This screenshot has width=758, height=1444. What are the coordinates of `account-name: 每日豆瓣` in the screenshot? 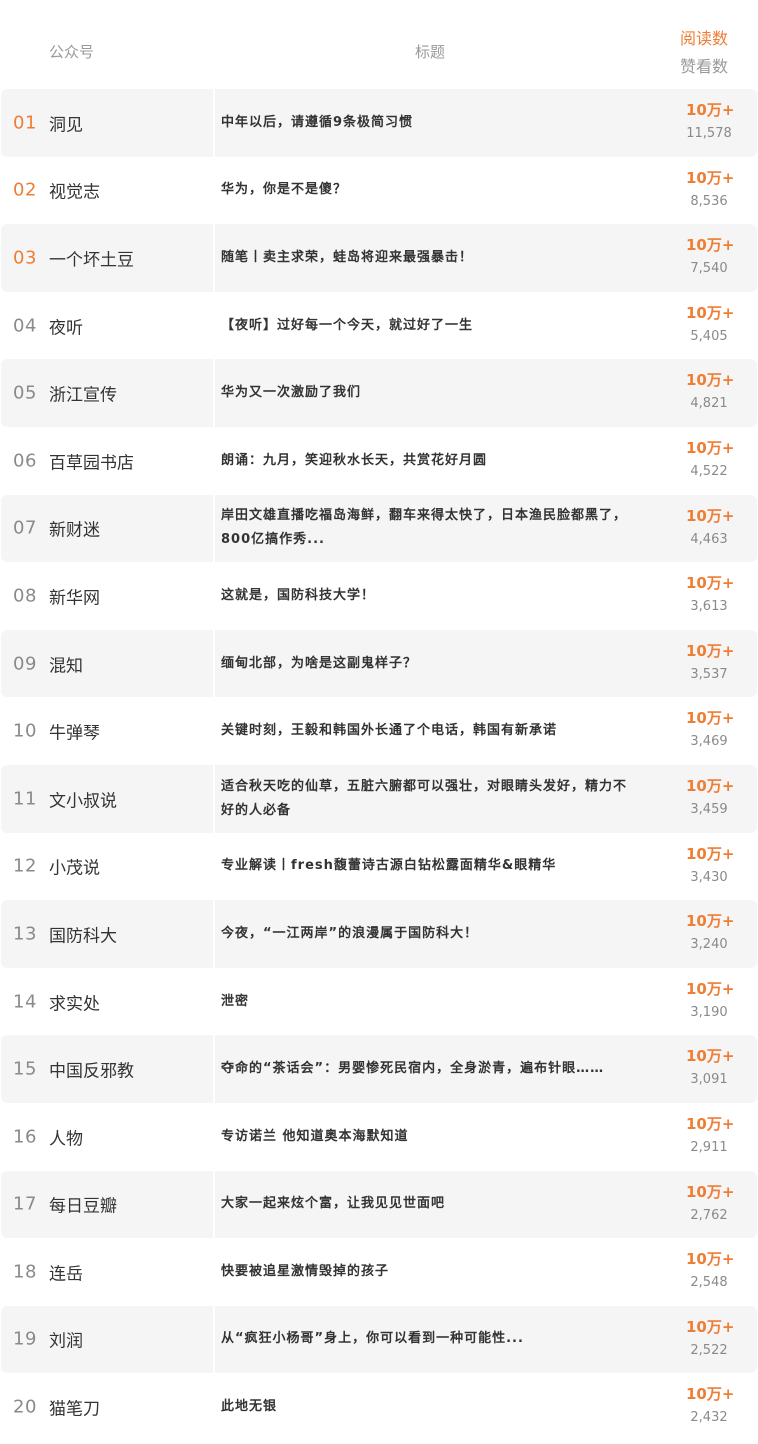 It's located at (83, 1204).